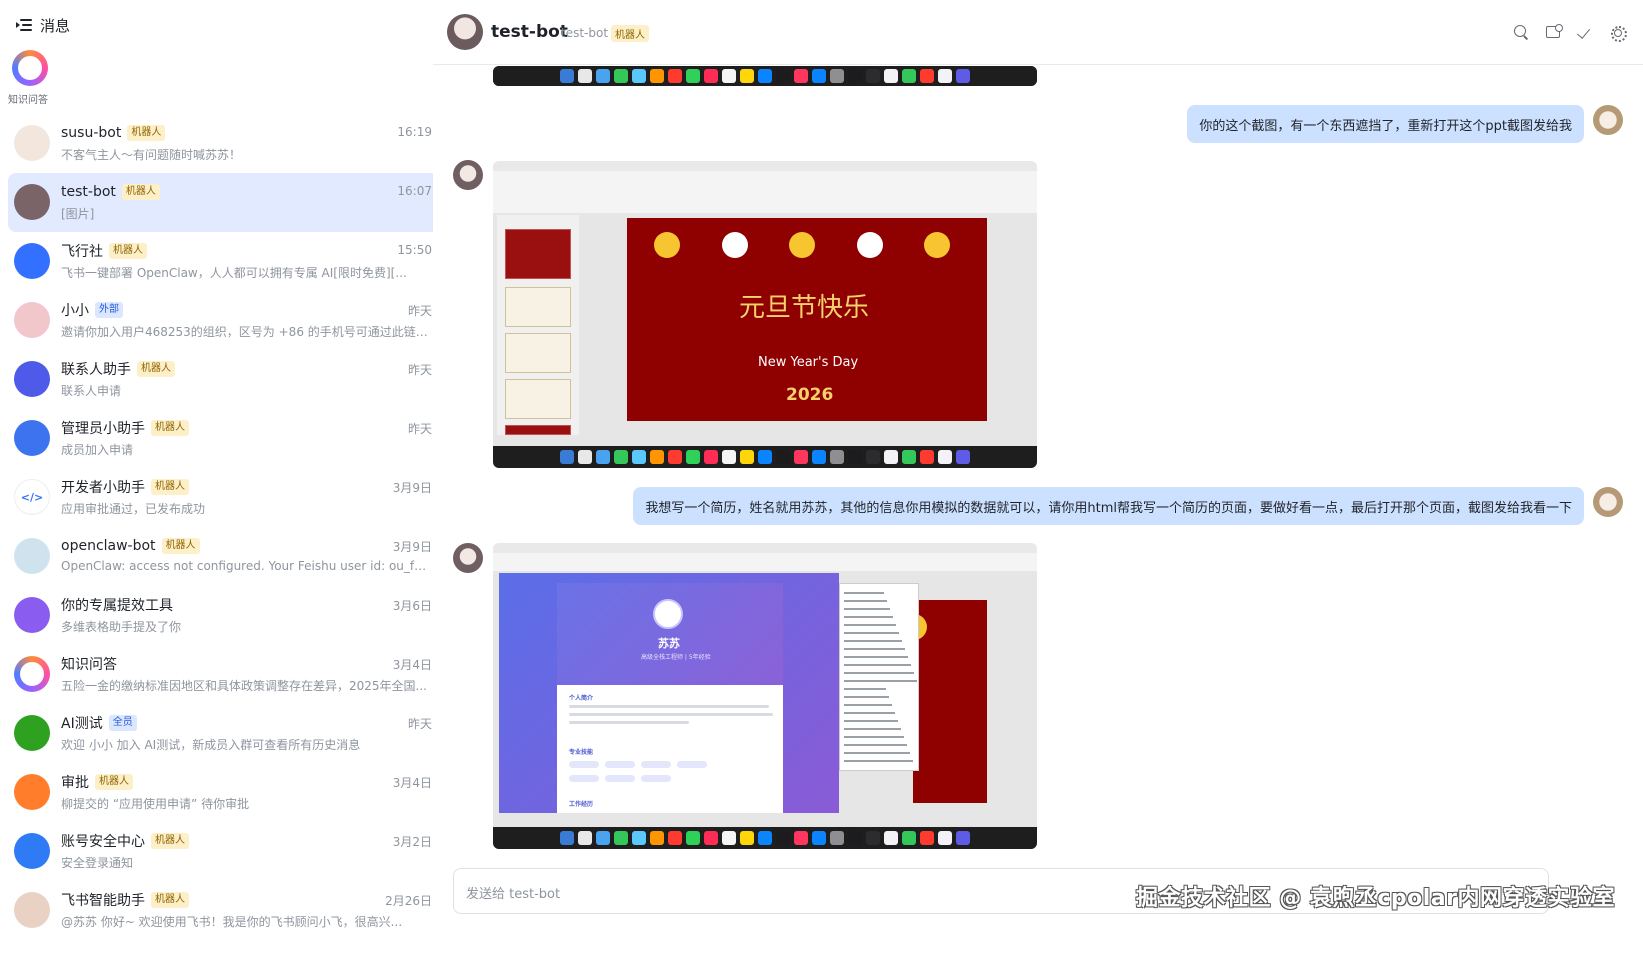  I want to click on conversation-time: 16:19, so click(414, 132).